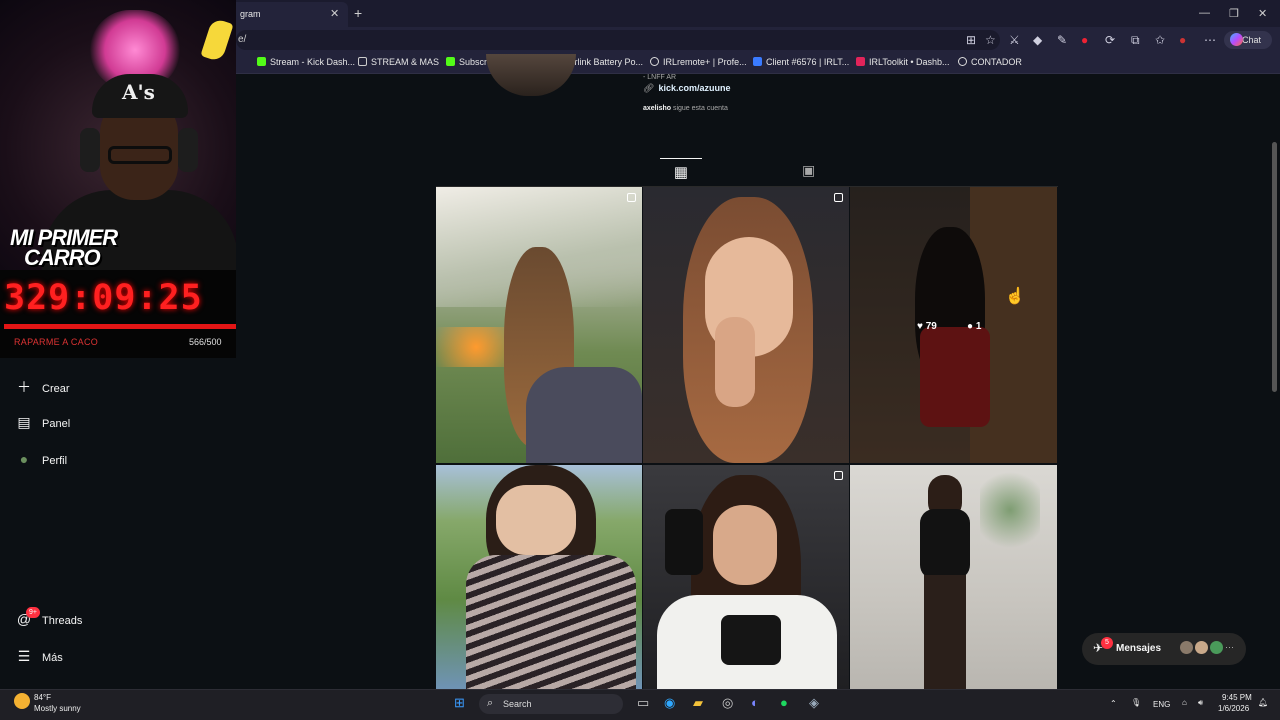 Image resolution: width=1280 pixels, height=720 pixels. I want to click on phone-object, so click(684, 542).